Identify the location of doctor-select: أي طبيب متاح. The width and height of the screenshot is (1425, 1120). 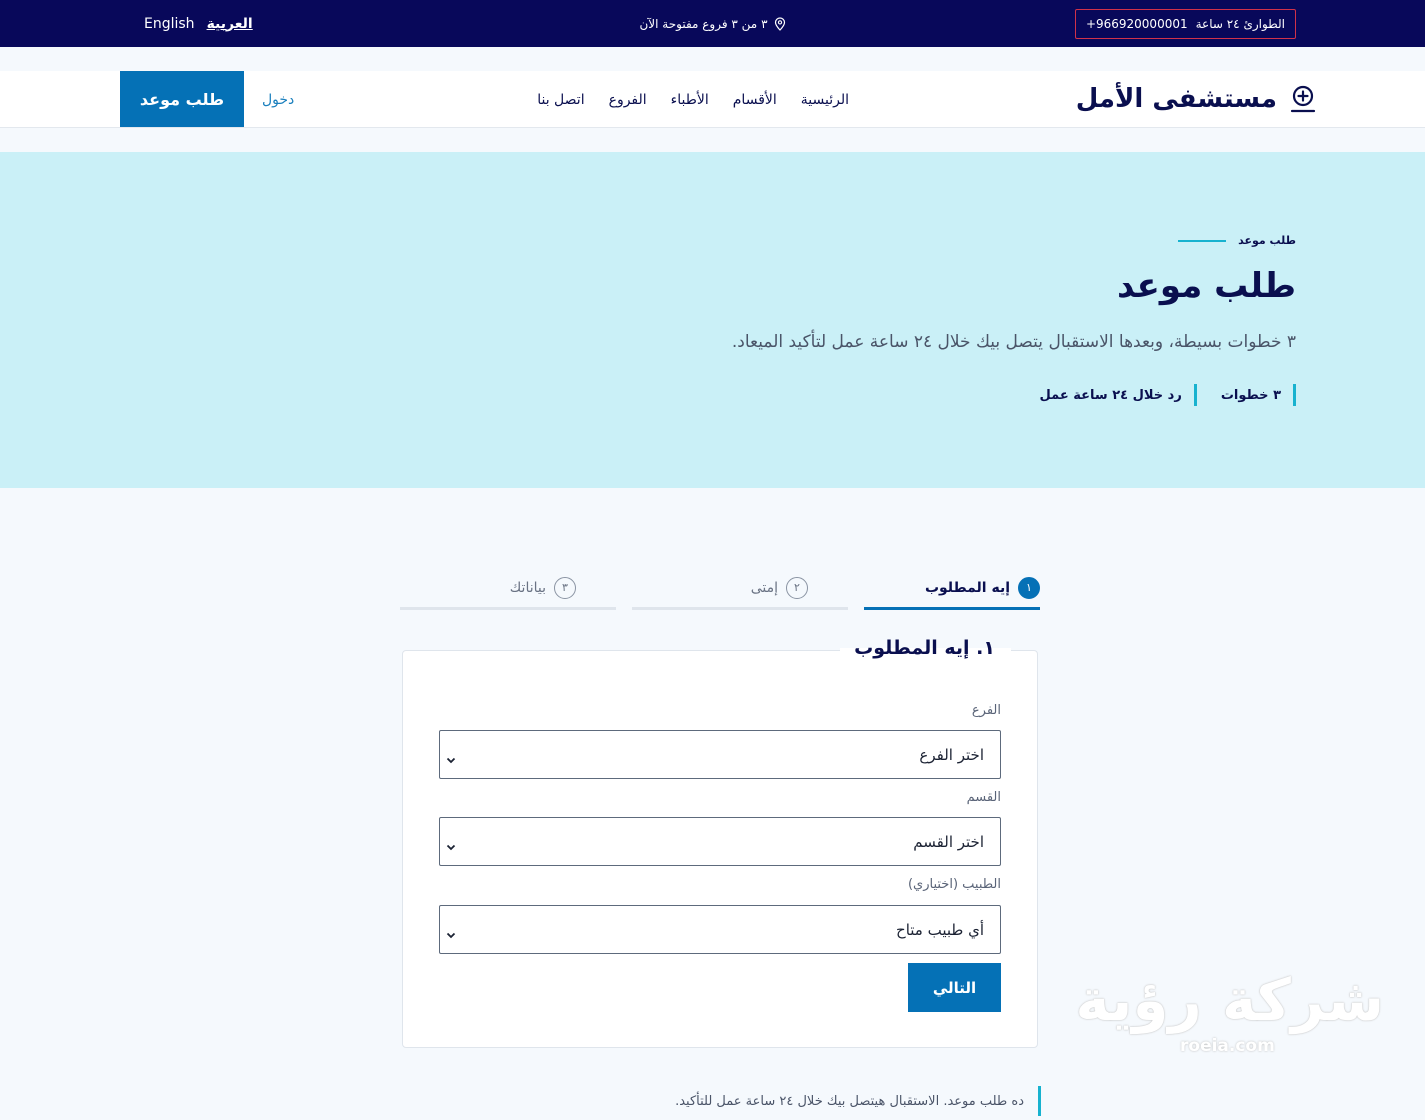
(720, 929).